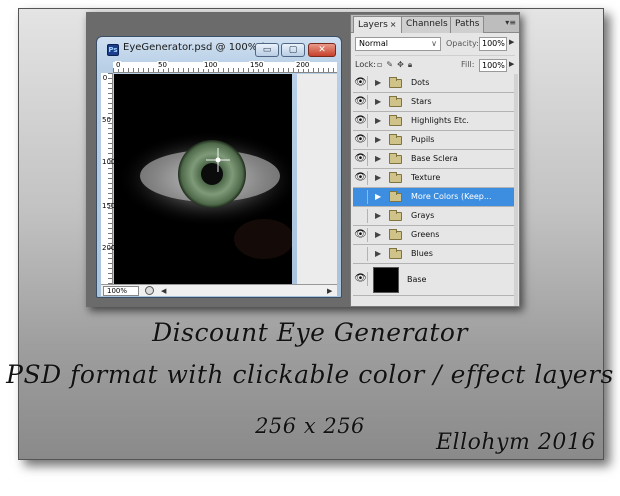  I want to click on layer-row-blues: ▶ Blues, so click(434, 254).